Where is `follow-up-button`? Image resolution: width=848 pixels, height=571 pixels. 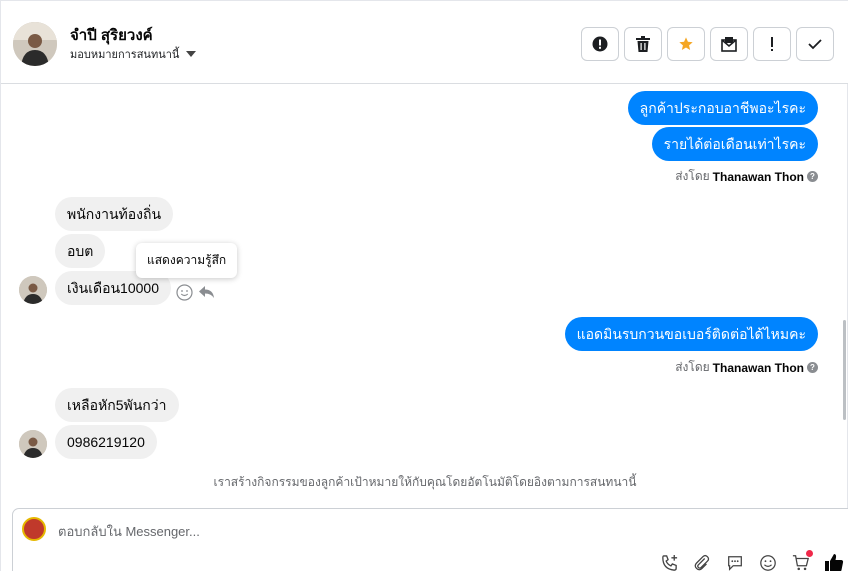 follow-up-button is located at coordinates (772, 44).